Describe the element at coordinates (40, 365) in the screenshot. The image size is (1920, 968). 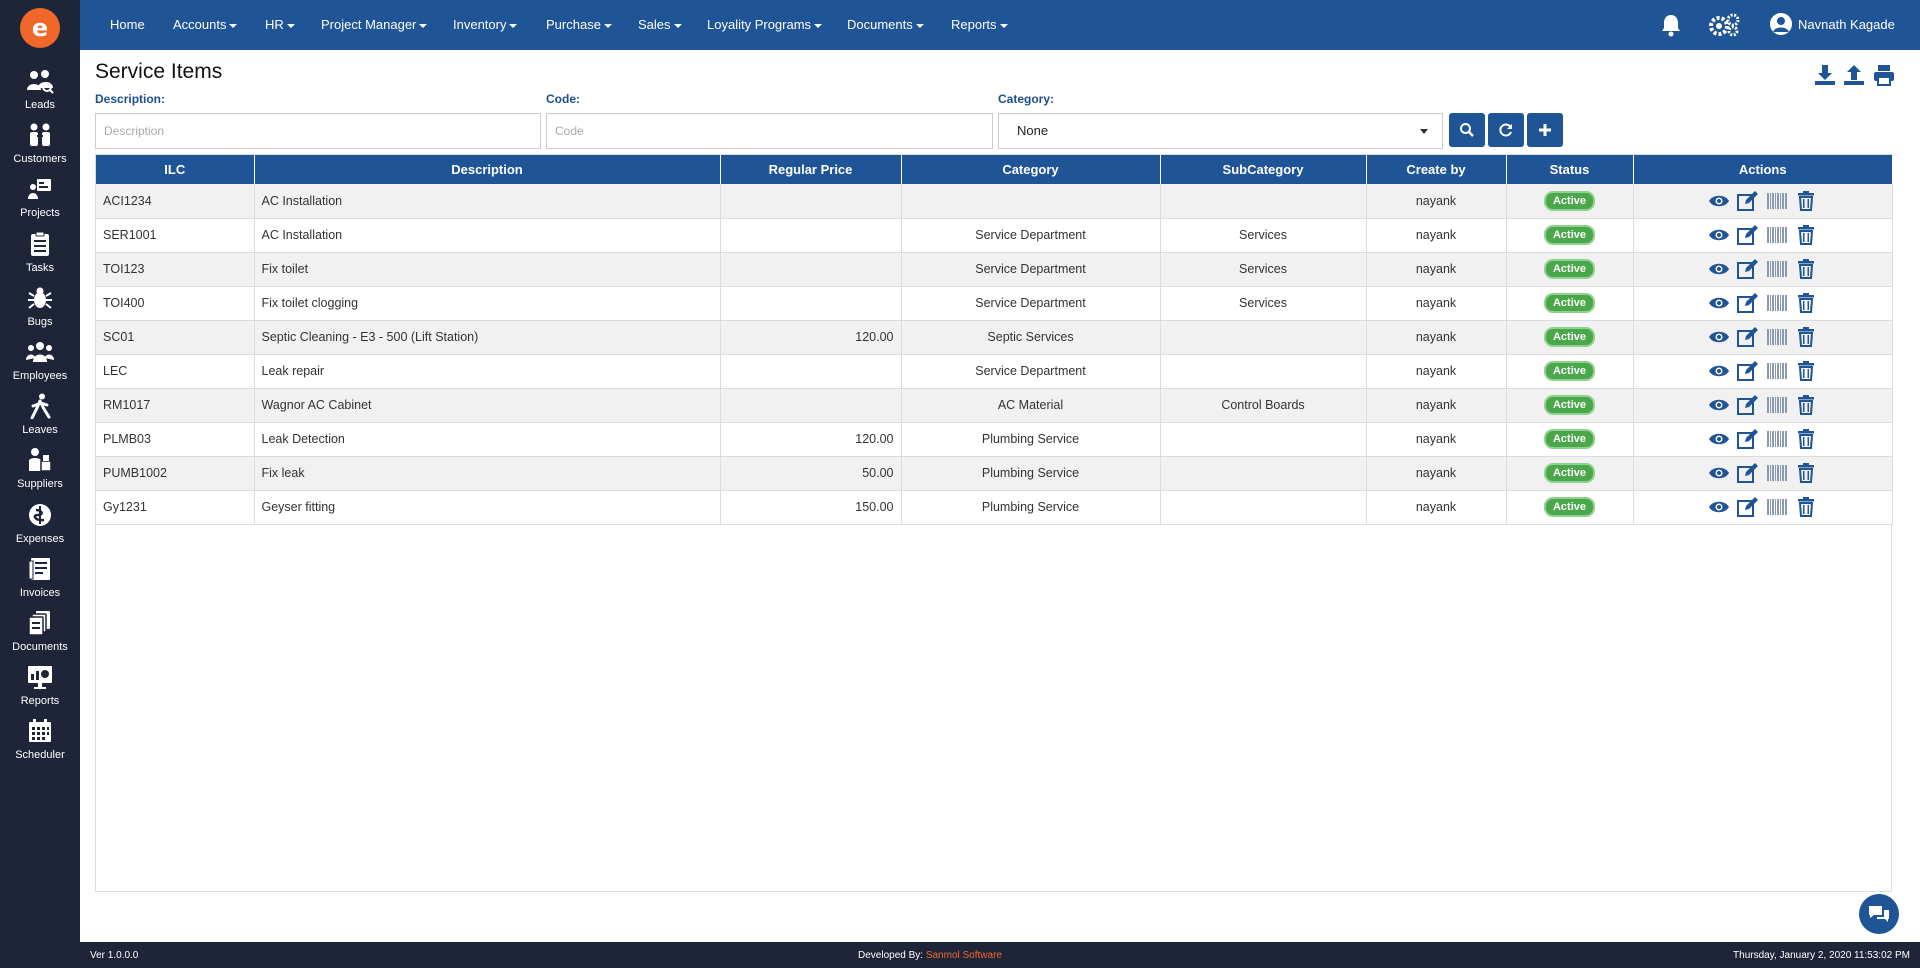
I see `sidebar-item-employees: Employees` at that location.